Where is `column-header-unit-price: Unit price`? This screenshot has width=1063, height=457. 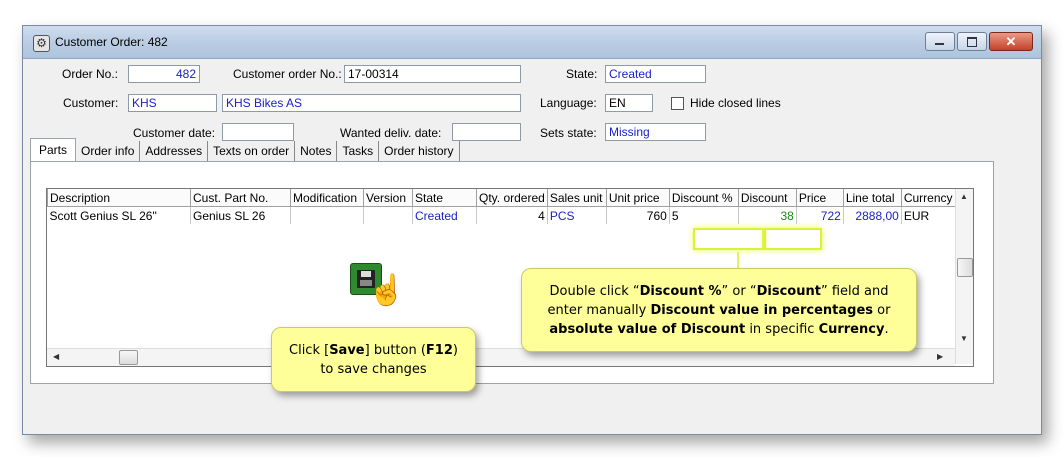 column-header-unit-price: Unit price is located at coordinates (637, 198).